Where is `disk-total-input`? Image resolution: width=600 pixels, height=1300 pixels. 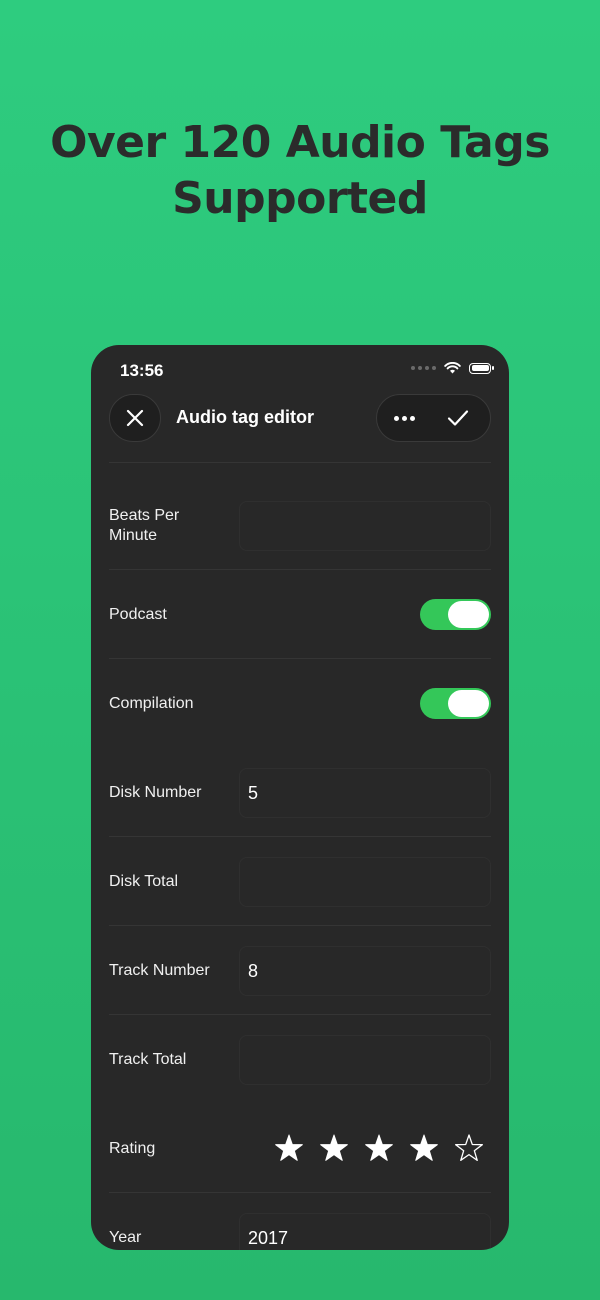 disk-total-input is located at coordinates (365, 882).